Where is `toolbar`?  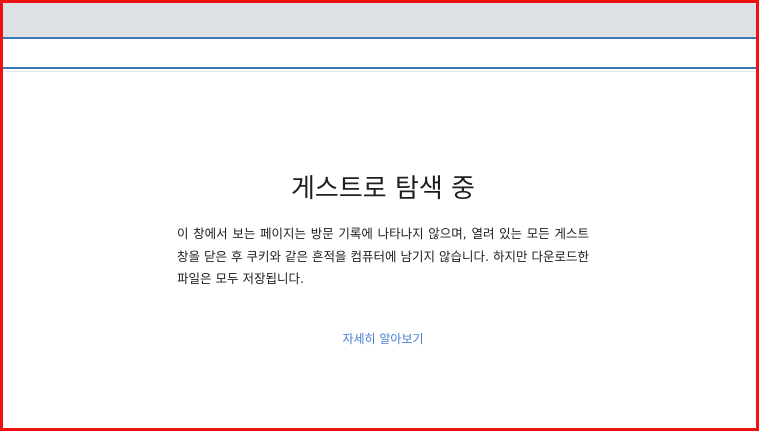 toolbar is located at coordinates (379, 53).